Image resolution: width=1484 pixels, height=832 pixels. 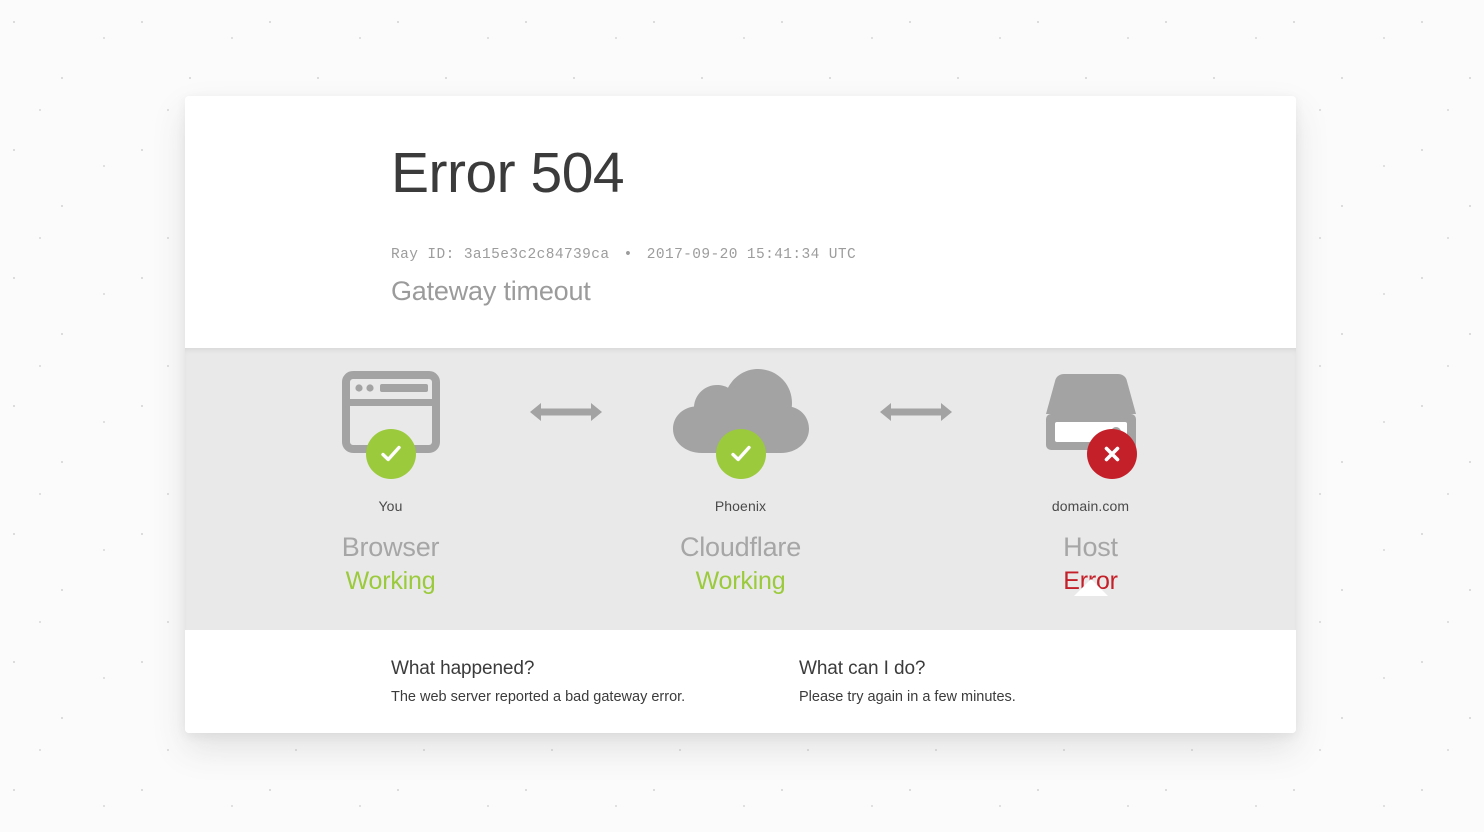 What do you see at coordinates (740, 547) in the screenshot?
I see `layer-name-cloudflare: Cloudflare` at bounding box center [740, 547].